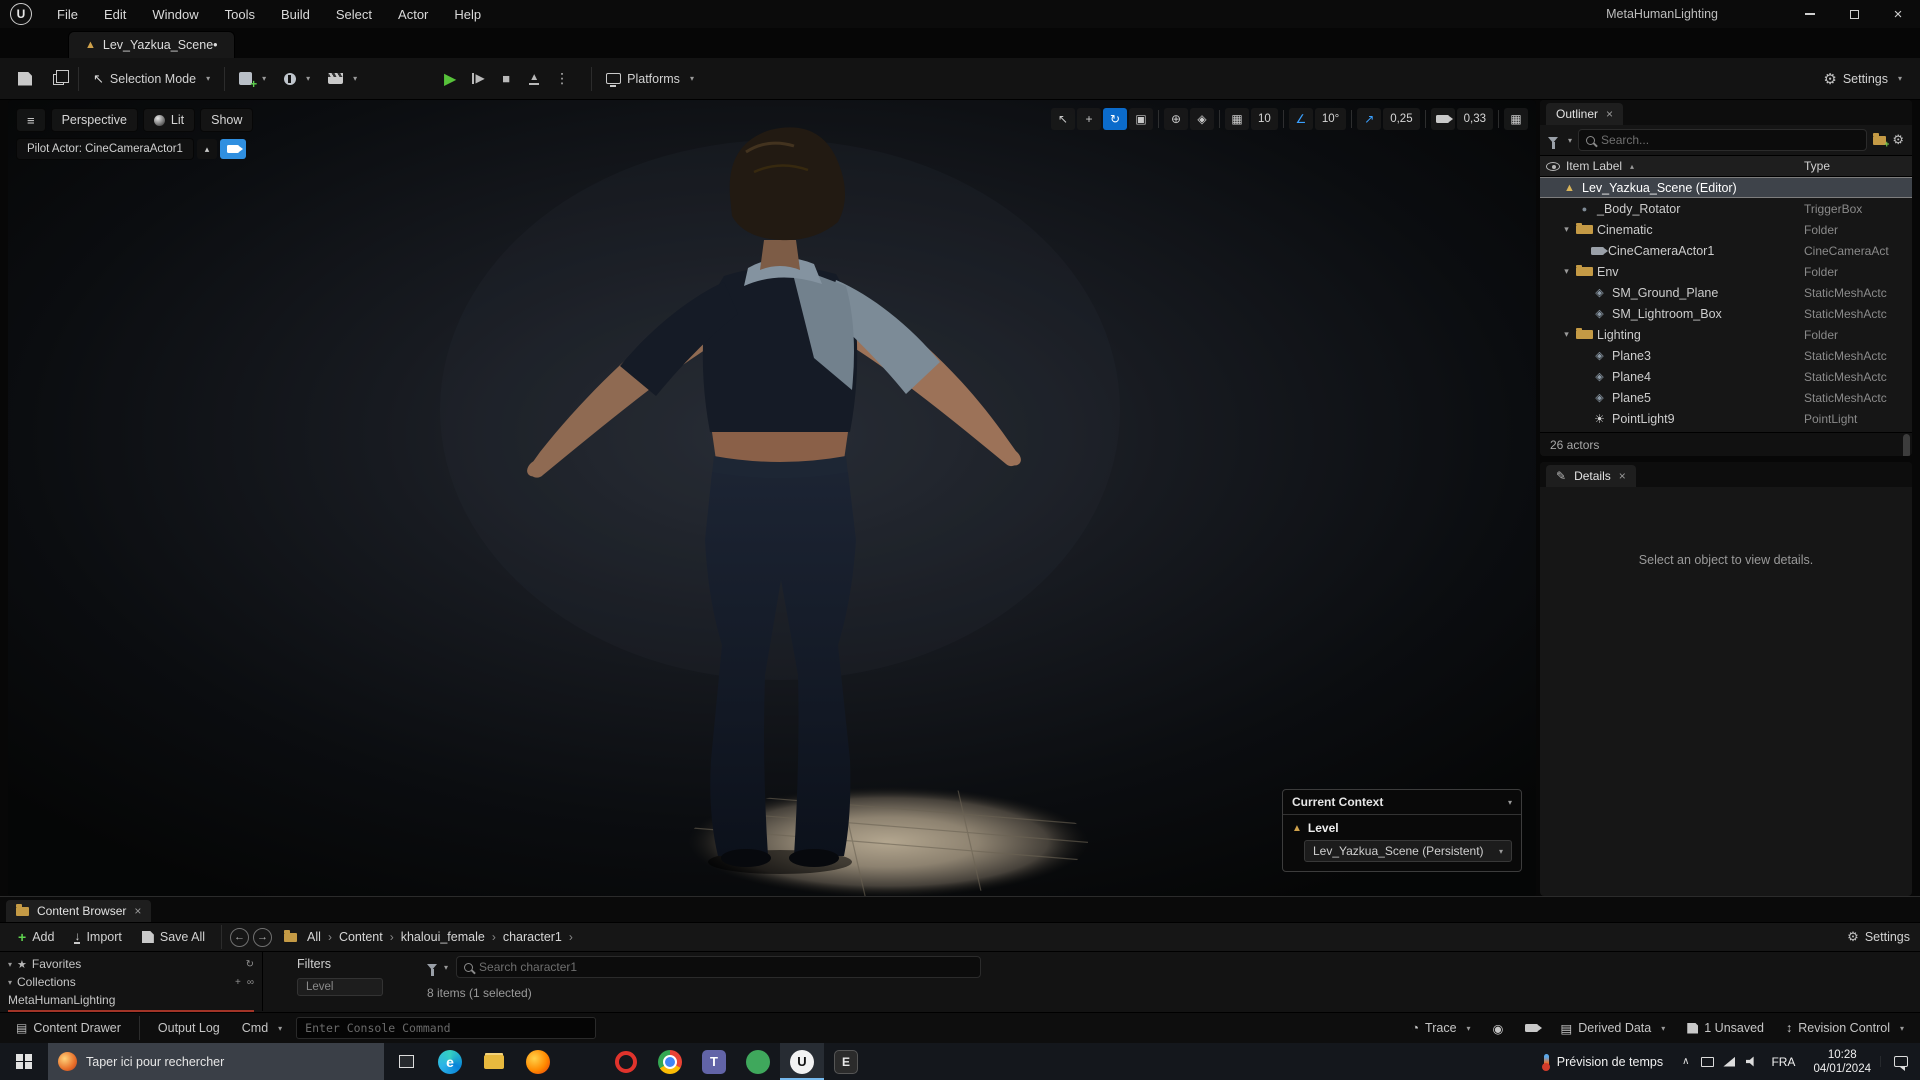  What do you see at coordinates (250, 982) in the screenshot?
I see `link-icon: ∞` at bounding box center [250, 982].